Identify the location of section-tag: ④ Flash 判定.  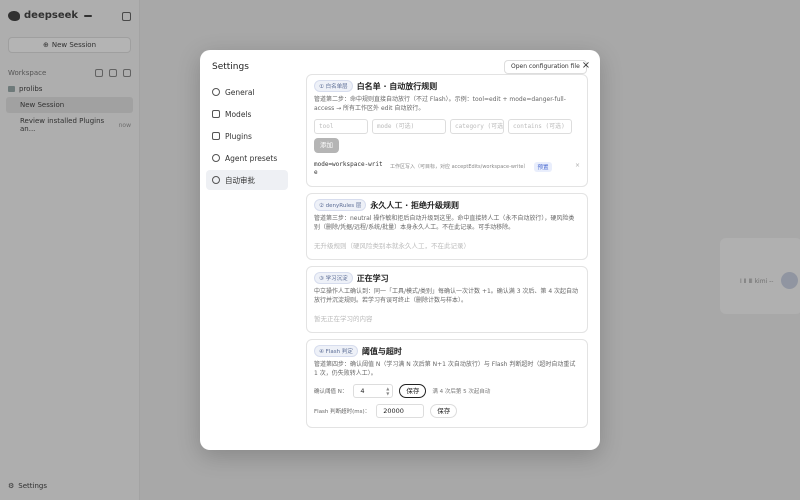
(336, 351).